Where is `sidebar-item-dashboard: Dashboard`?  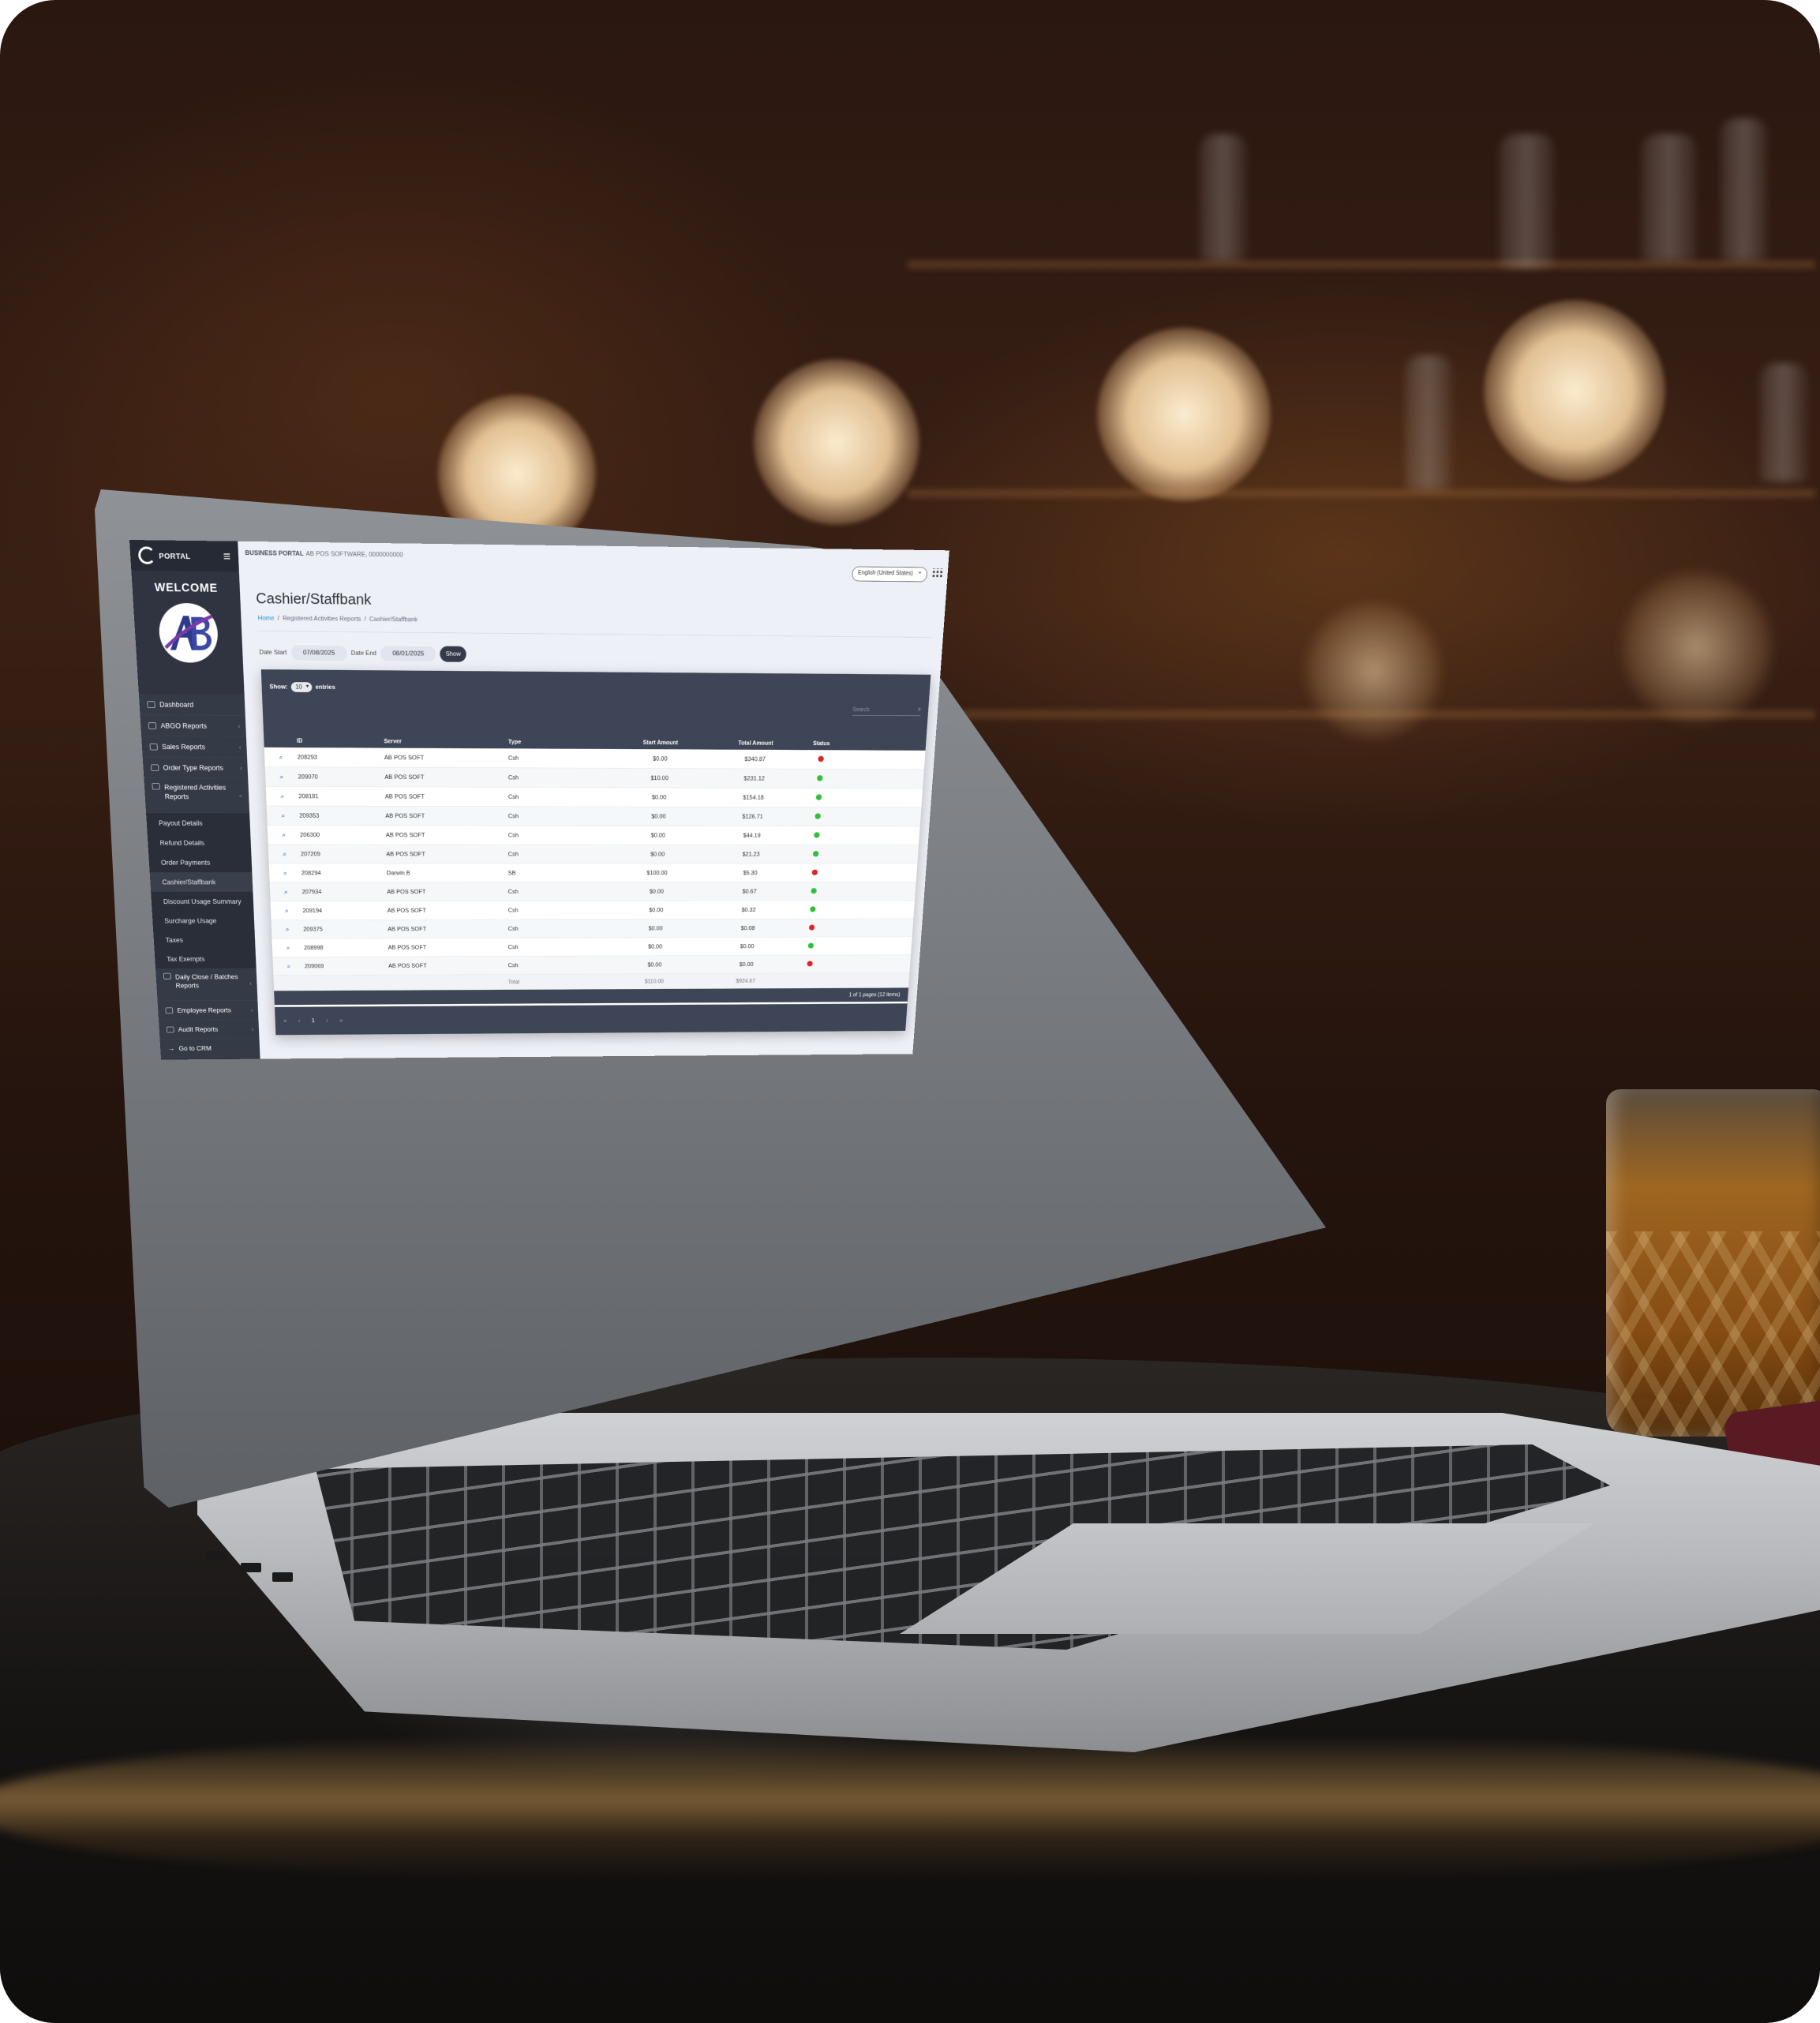
sidebar-item-dashboard: Dashboard is located at coordinates (192, 705).